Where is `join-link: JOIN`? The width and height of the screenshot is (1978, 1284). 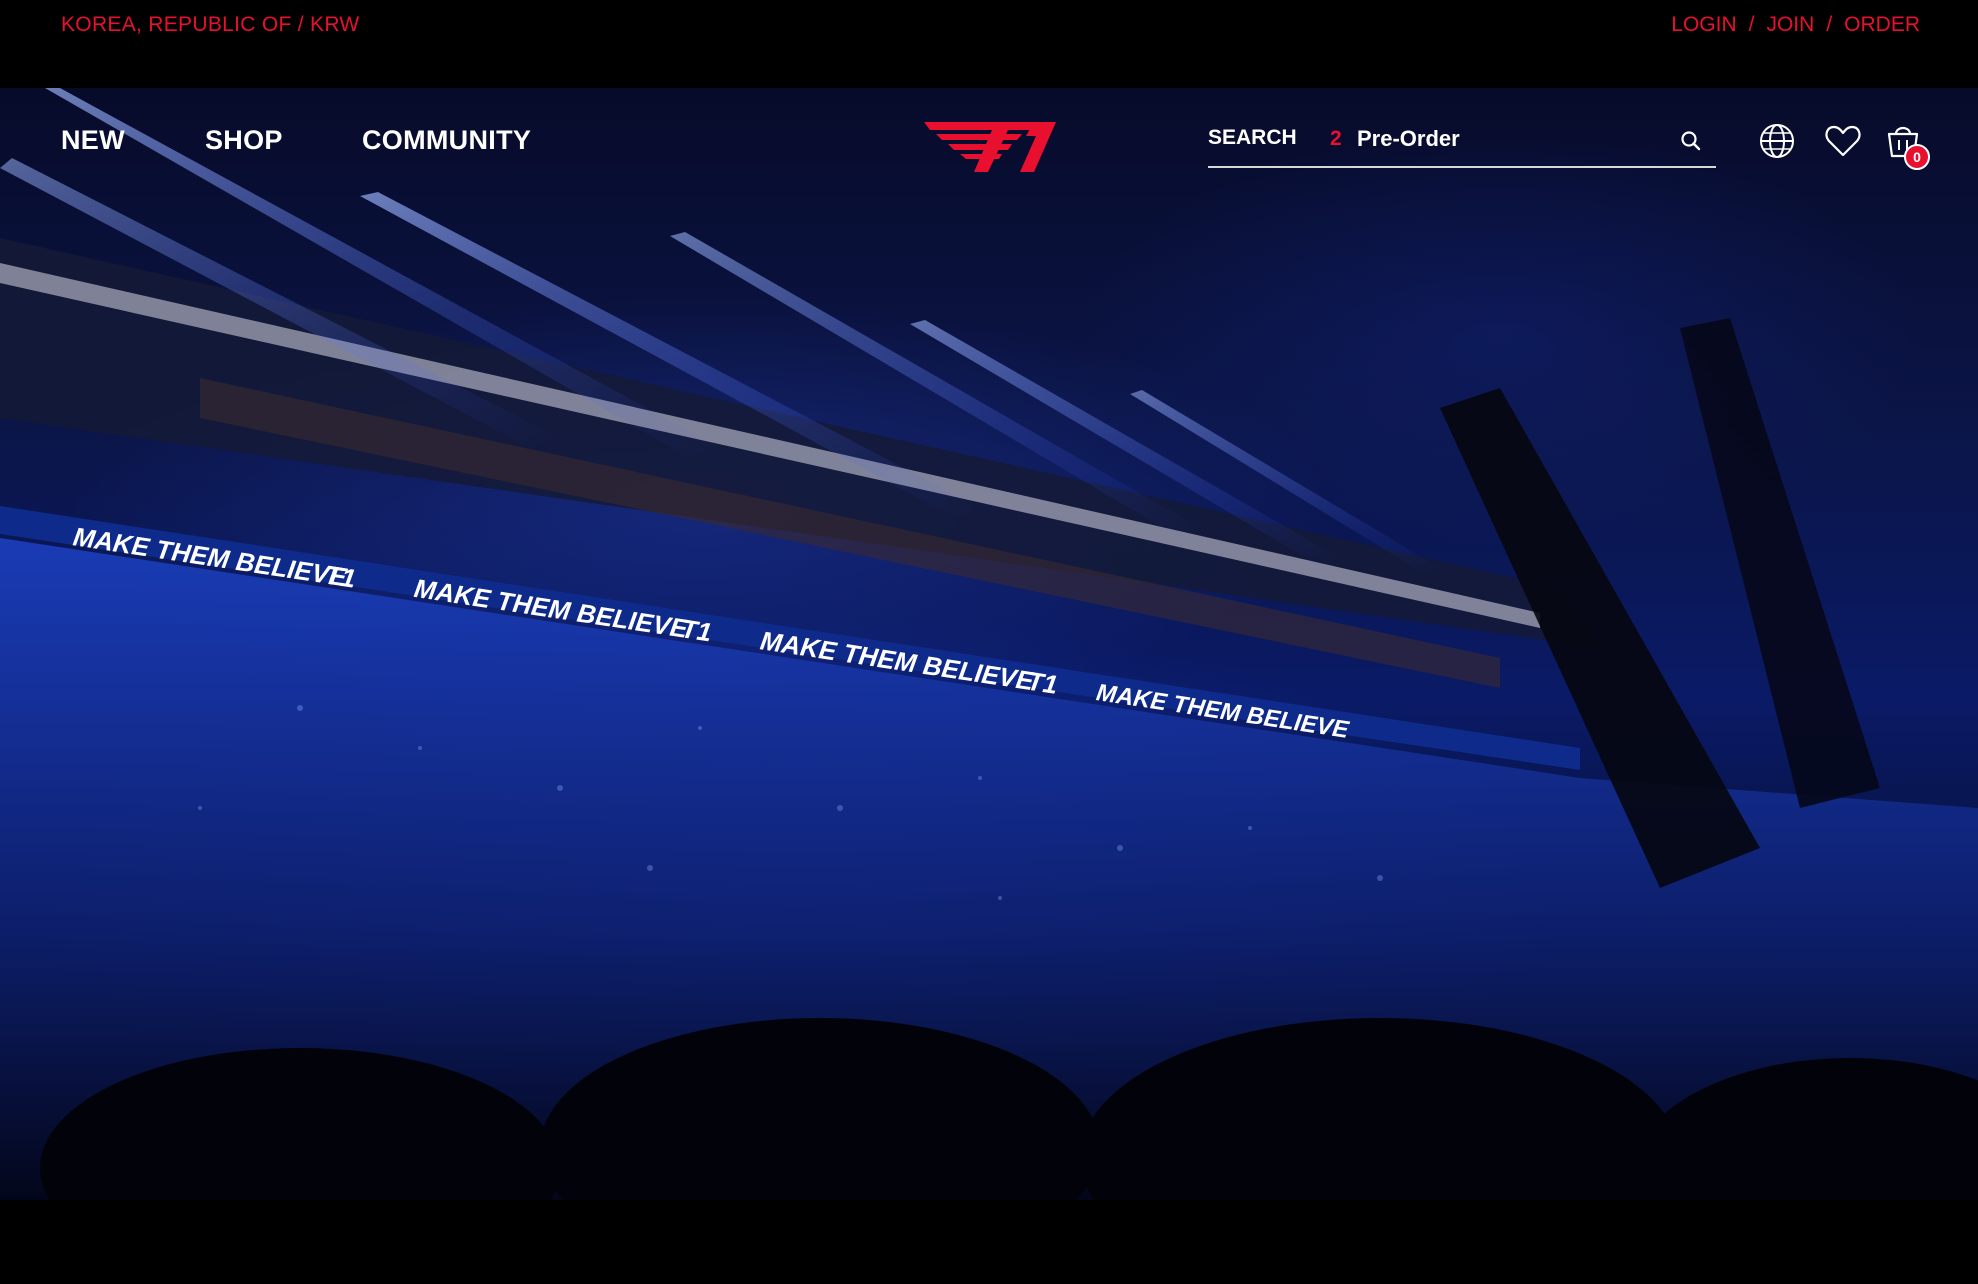
join-link: JOIN is located at coordinates (1790, 25).